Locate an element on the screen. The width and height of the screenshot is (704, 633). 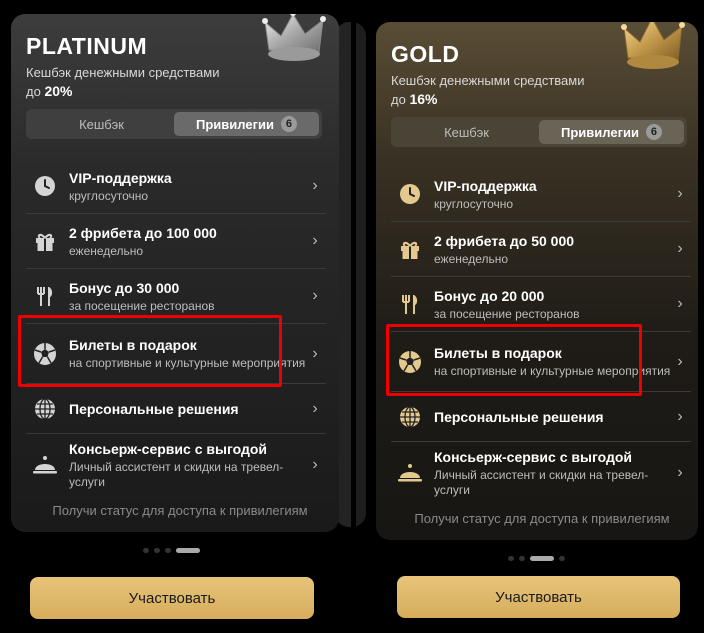
cashback-description: Кешбэк денежными средствами до 20% is located at coordinates (123, 82).